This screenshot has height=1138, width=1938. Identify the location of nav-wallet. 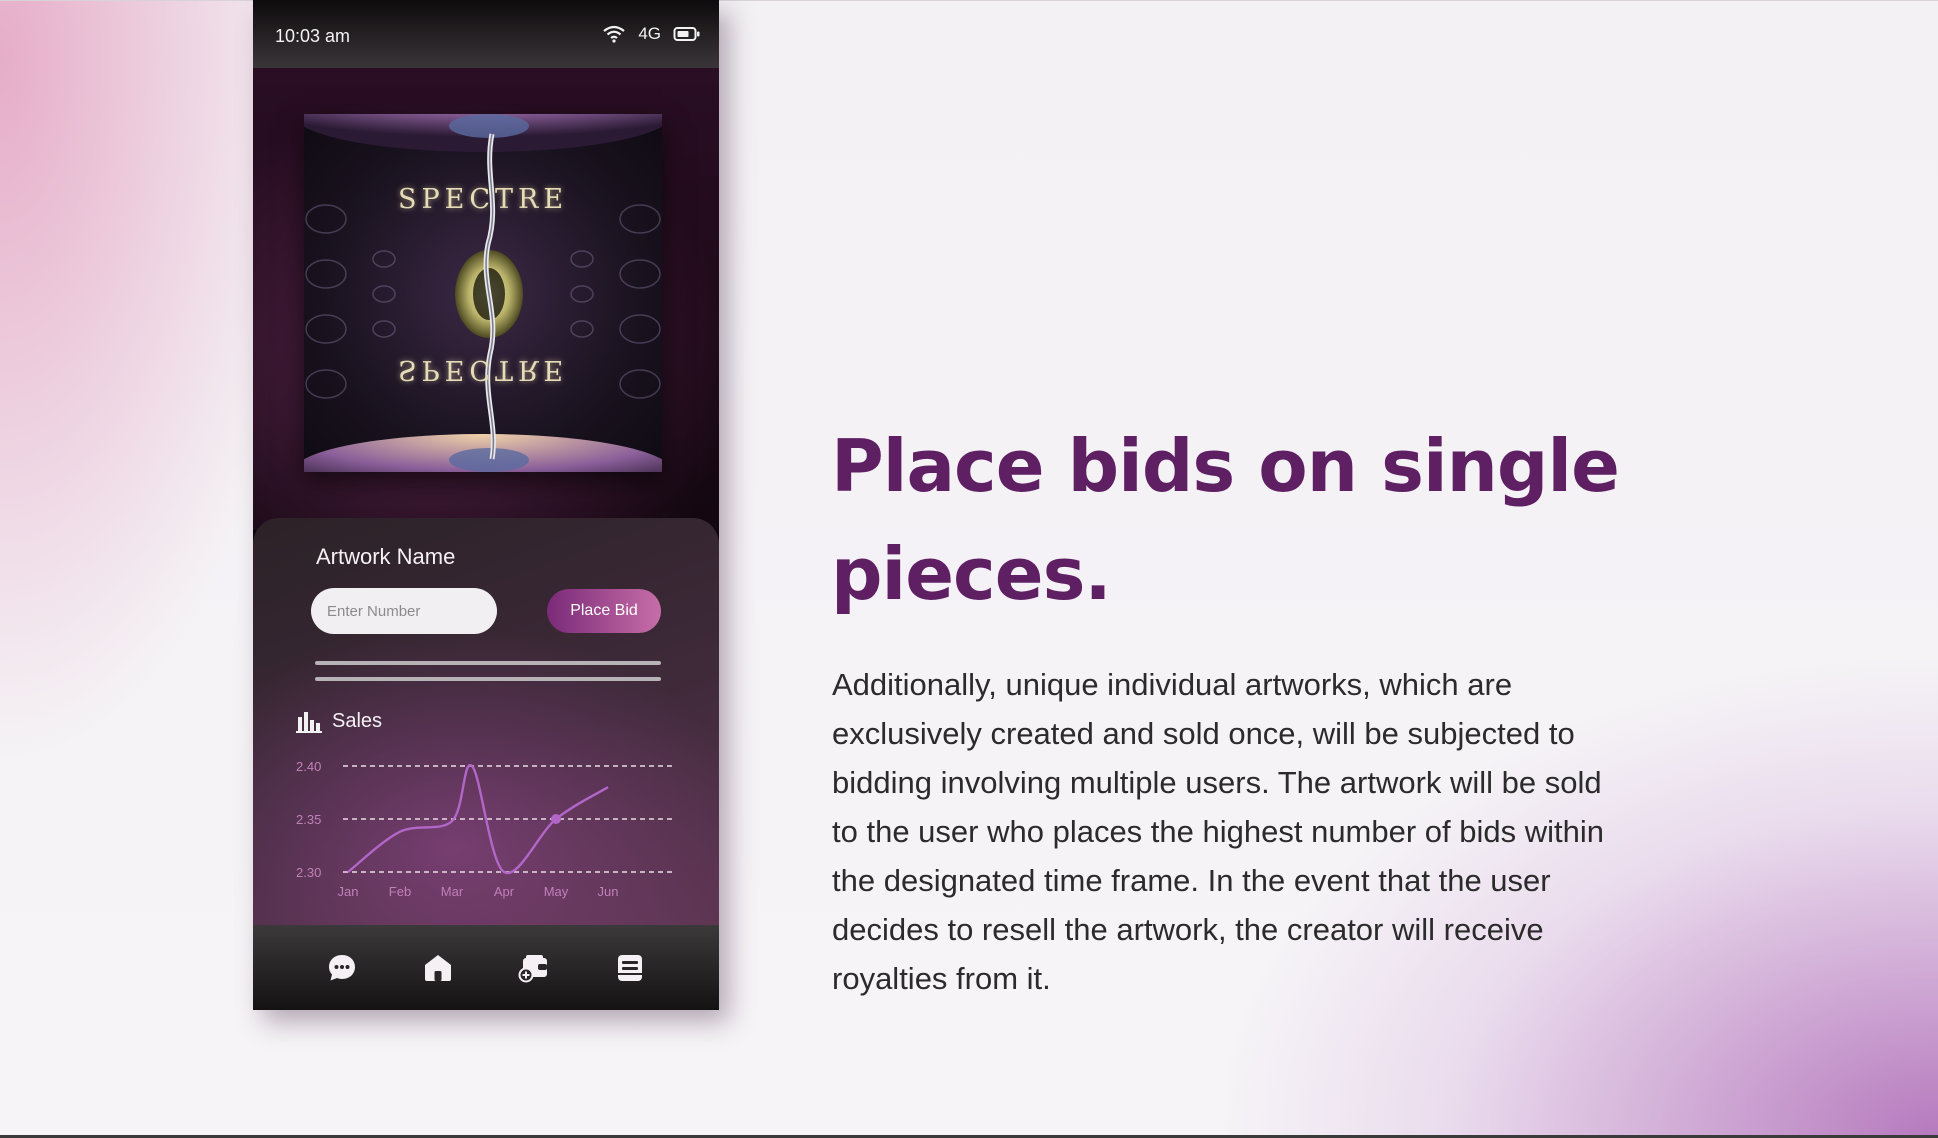
(534, 968).